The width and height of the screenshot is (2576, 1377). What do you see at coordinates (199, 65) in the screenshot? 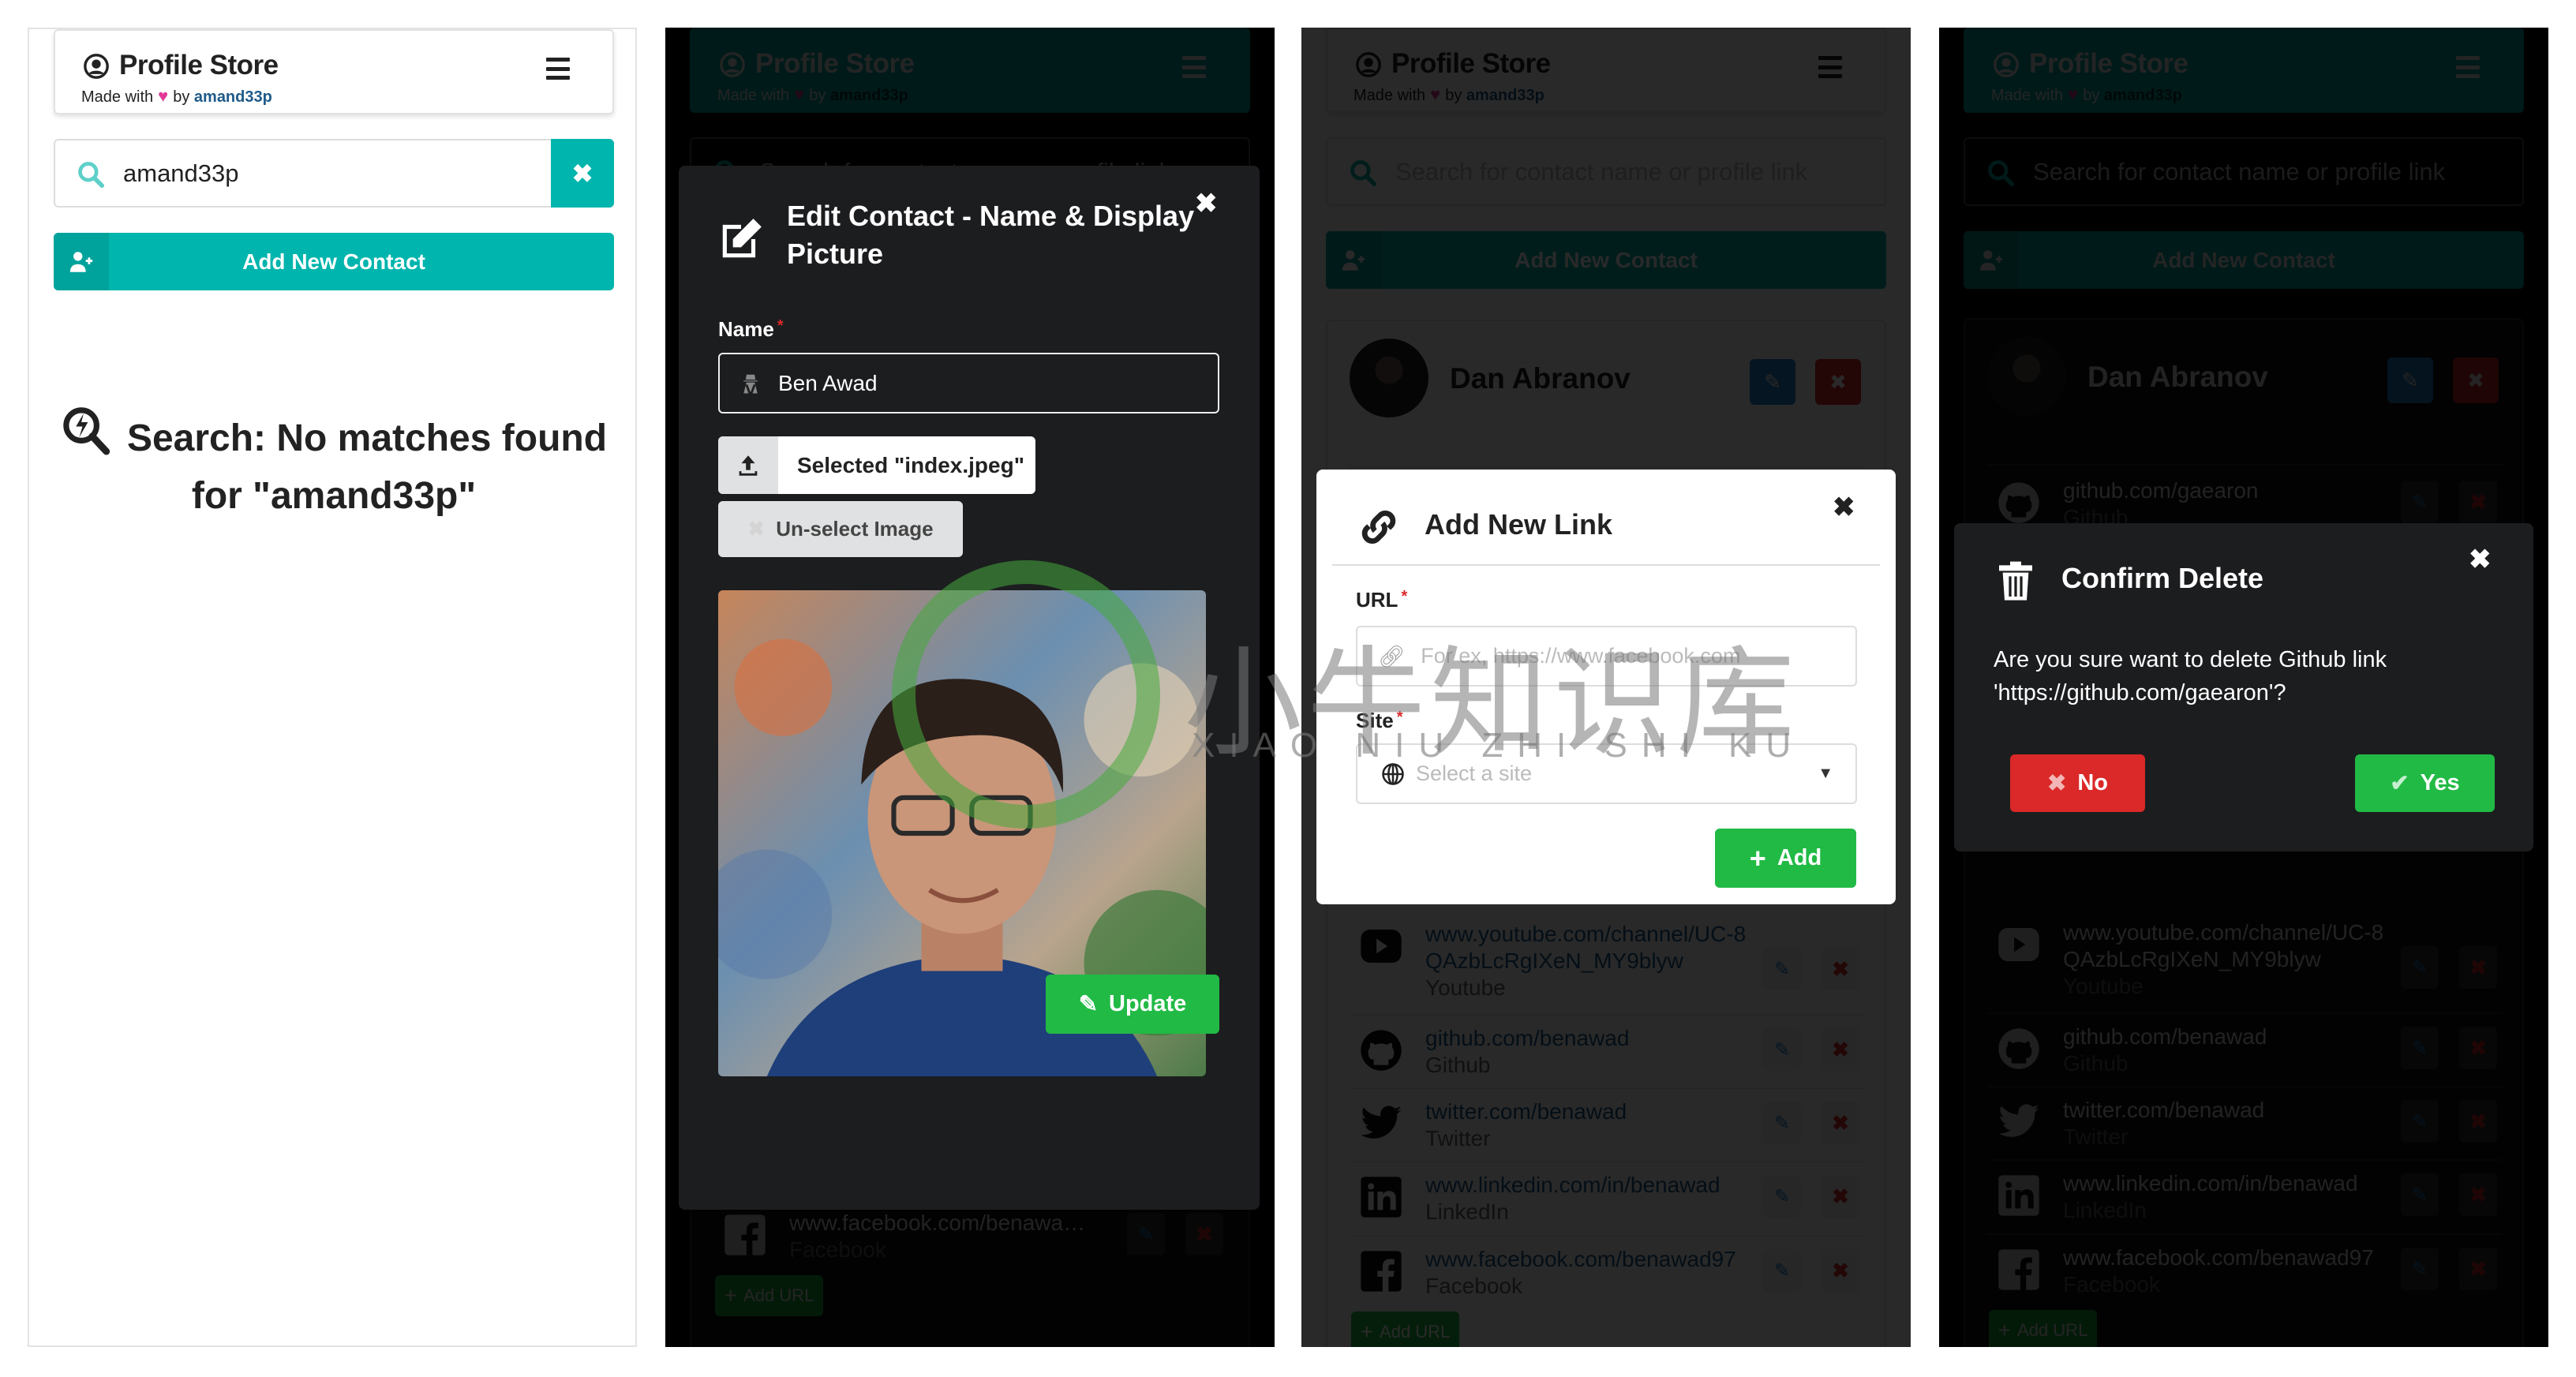
I see `app-title: Profile Store` at bounding box center [199, 65].